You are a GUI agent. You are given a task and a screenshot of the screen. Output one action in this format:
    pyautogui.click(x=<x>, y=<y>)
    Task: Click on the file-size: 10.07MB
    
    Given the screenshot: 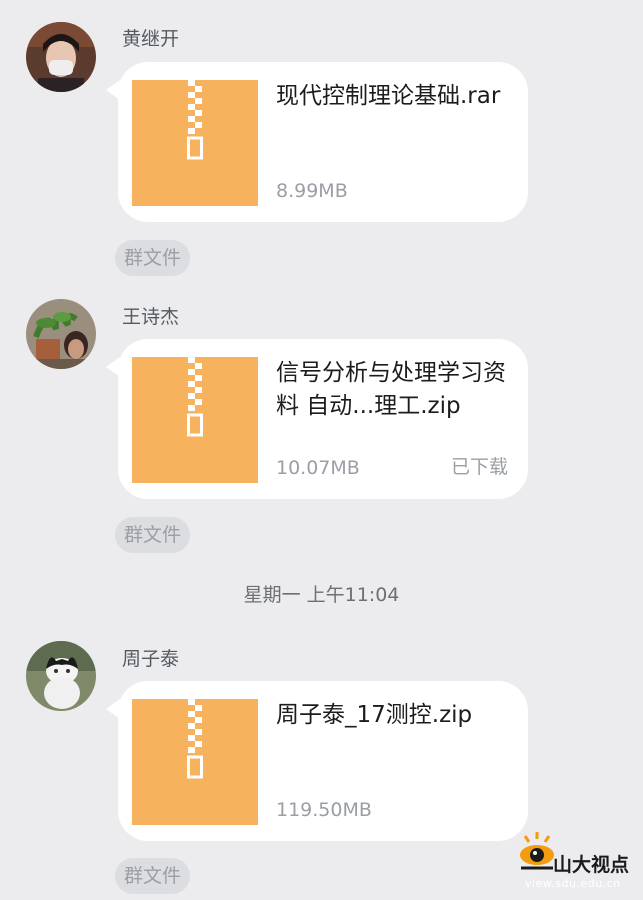 What is the action you would take?
    pyautogui.click(x=318, y=468)
    